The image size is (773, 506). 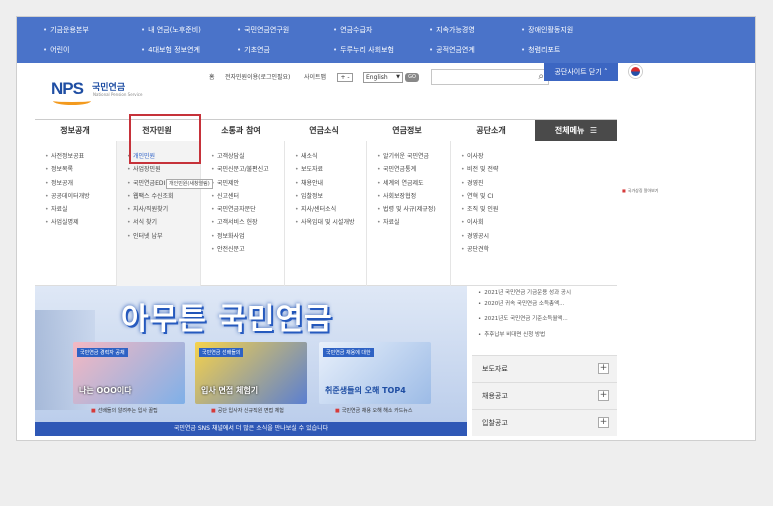 I want to click on promo-card: 국민연금 채용에 대한 취준생들의 오해 TOP4, so click(x=375, y=373).